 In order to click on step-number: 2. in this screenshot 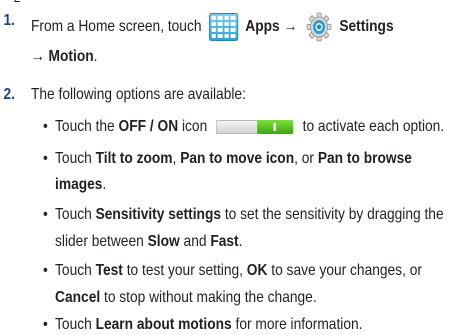, I will do `click(9, 94)`.